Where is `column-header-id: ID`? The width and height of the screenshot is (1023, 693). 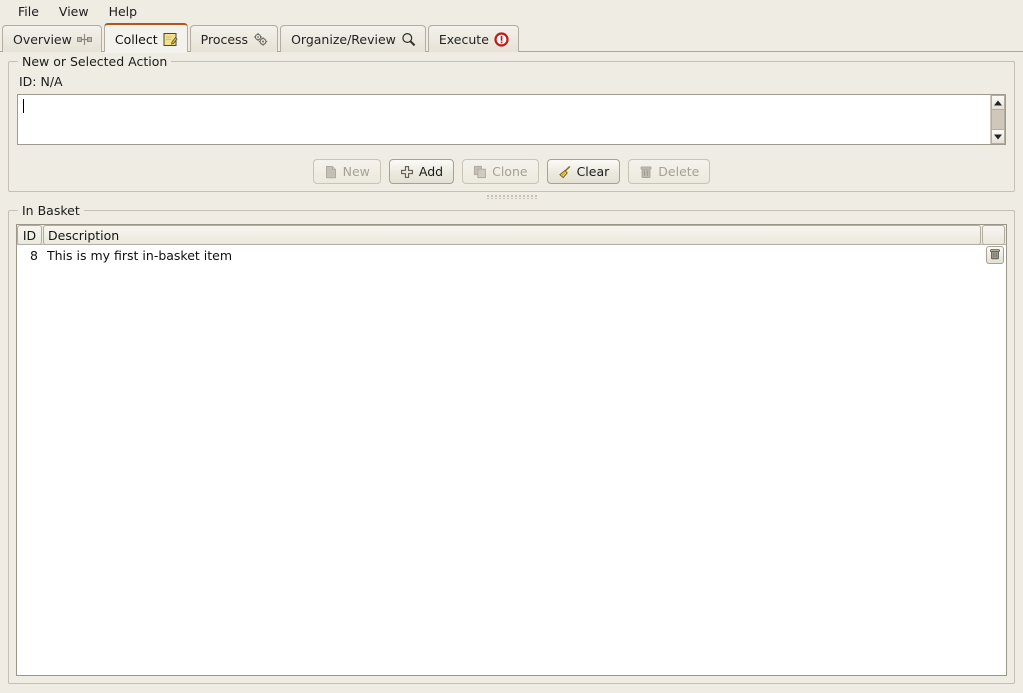 column-header-id: ID is located at coordinates (29, 235).